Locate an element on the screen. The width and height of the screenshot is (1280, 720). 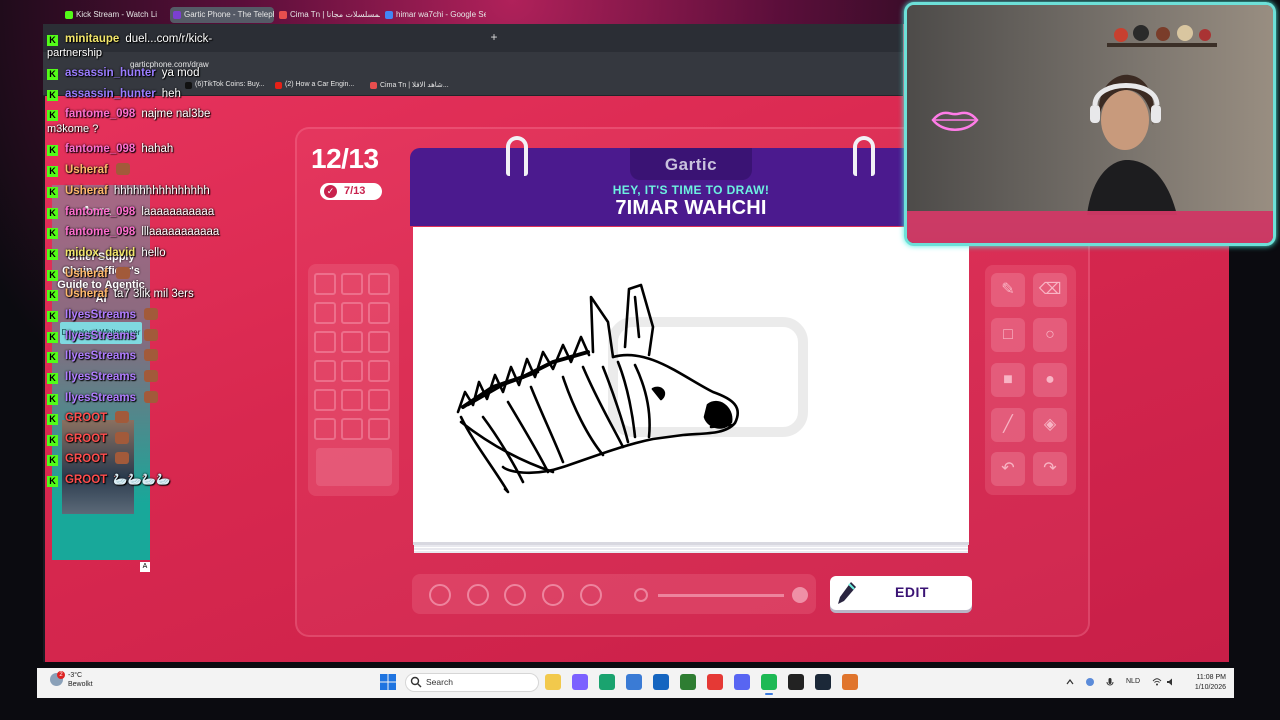
language-indicator: NLD is located at coordinates (1133, 681).